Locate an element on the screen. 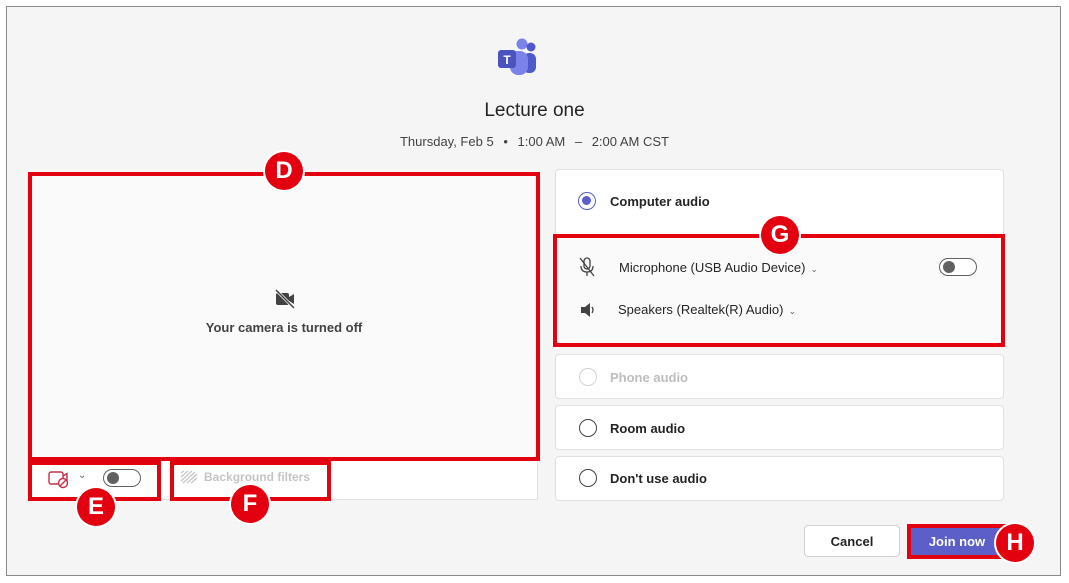 This screenshot has height=583, width=1069. room-audio-radio is located at coordinates (588, 428).